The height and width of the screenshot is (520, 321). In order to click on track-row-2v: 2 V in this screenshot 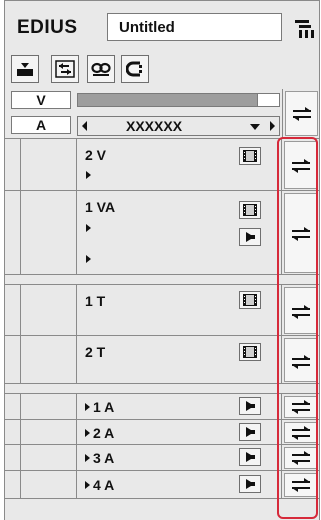, I will do `click(162, 164)`.